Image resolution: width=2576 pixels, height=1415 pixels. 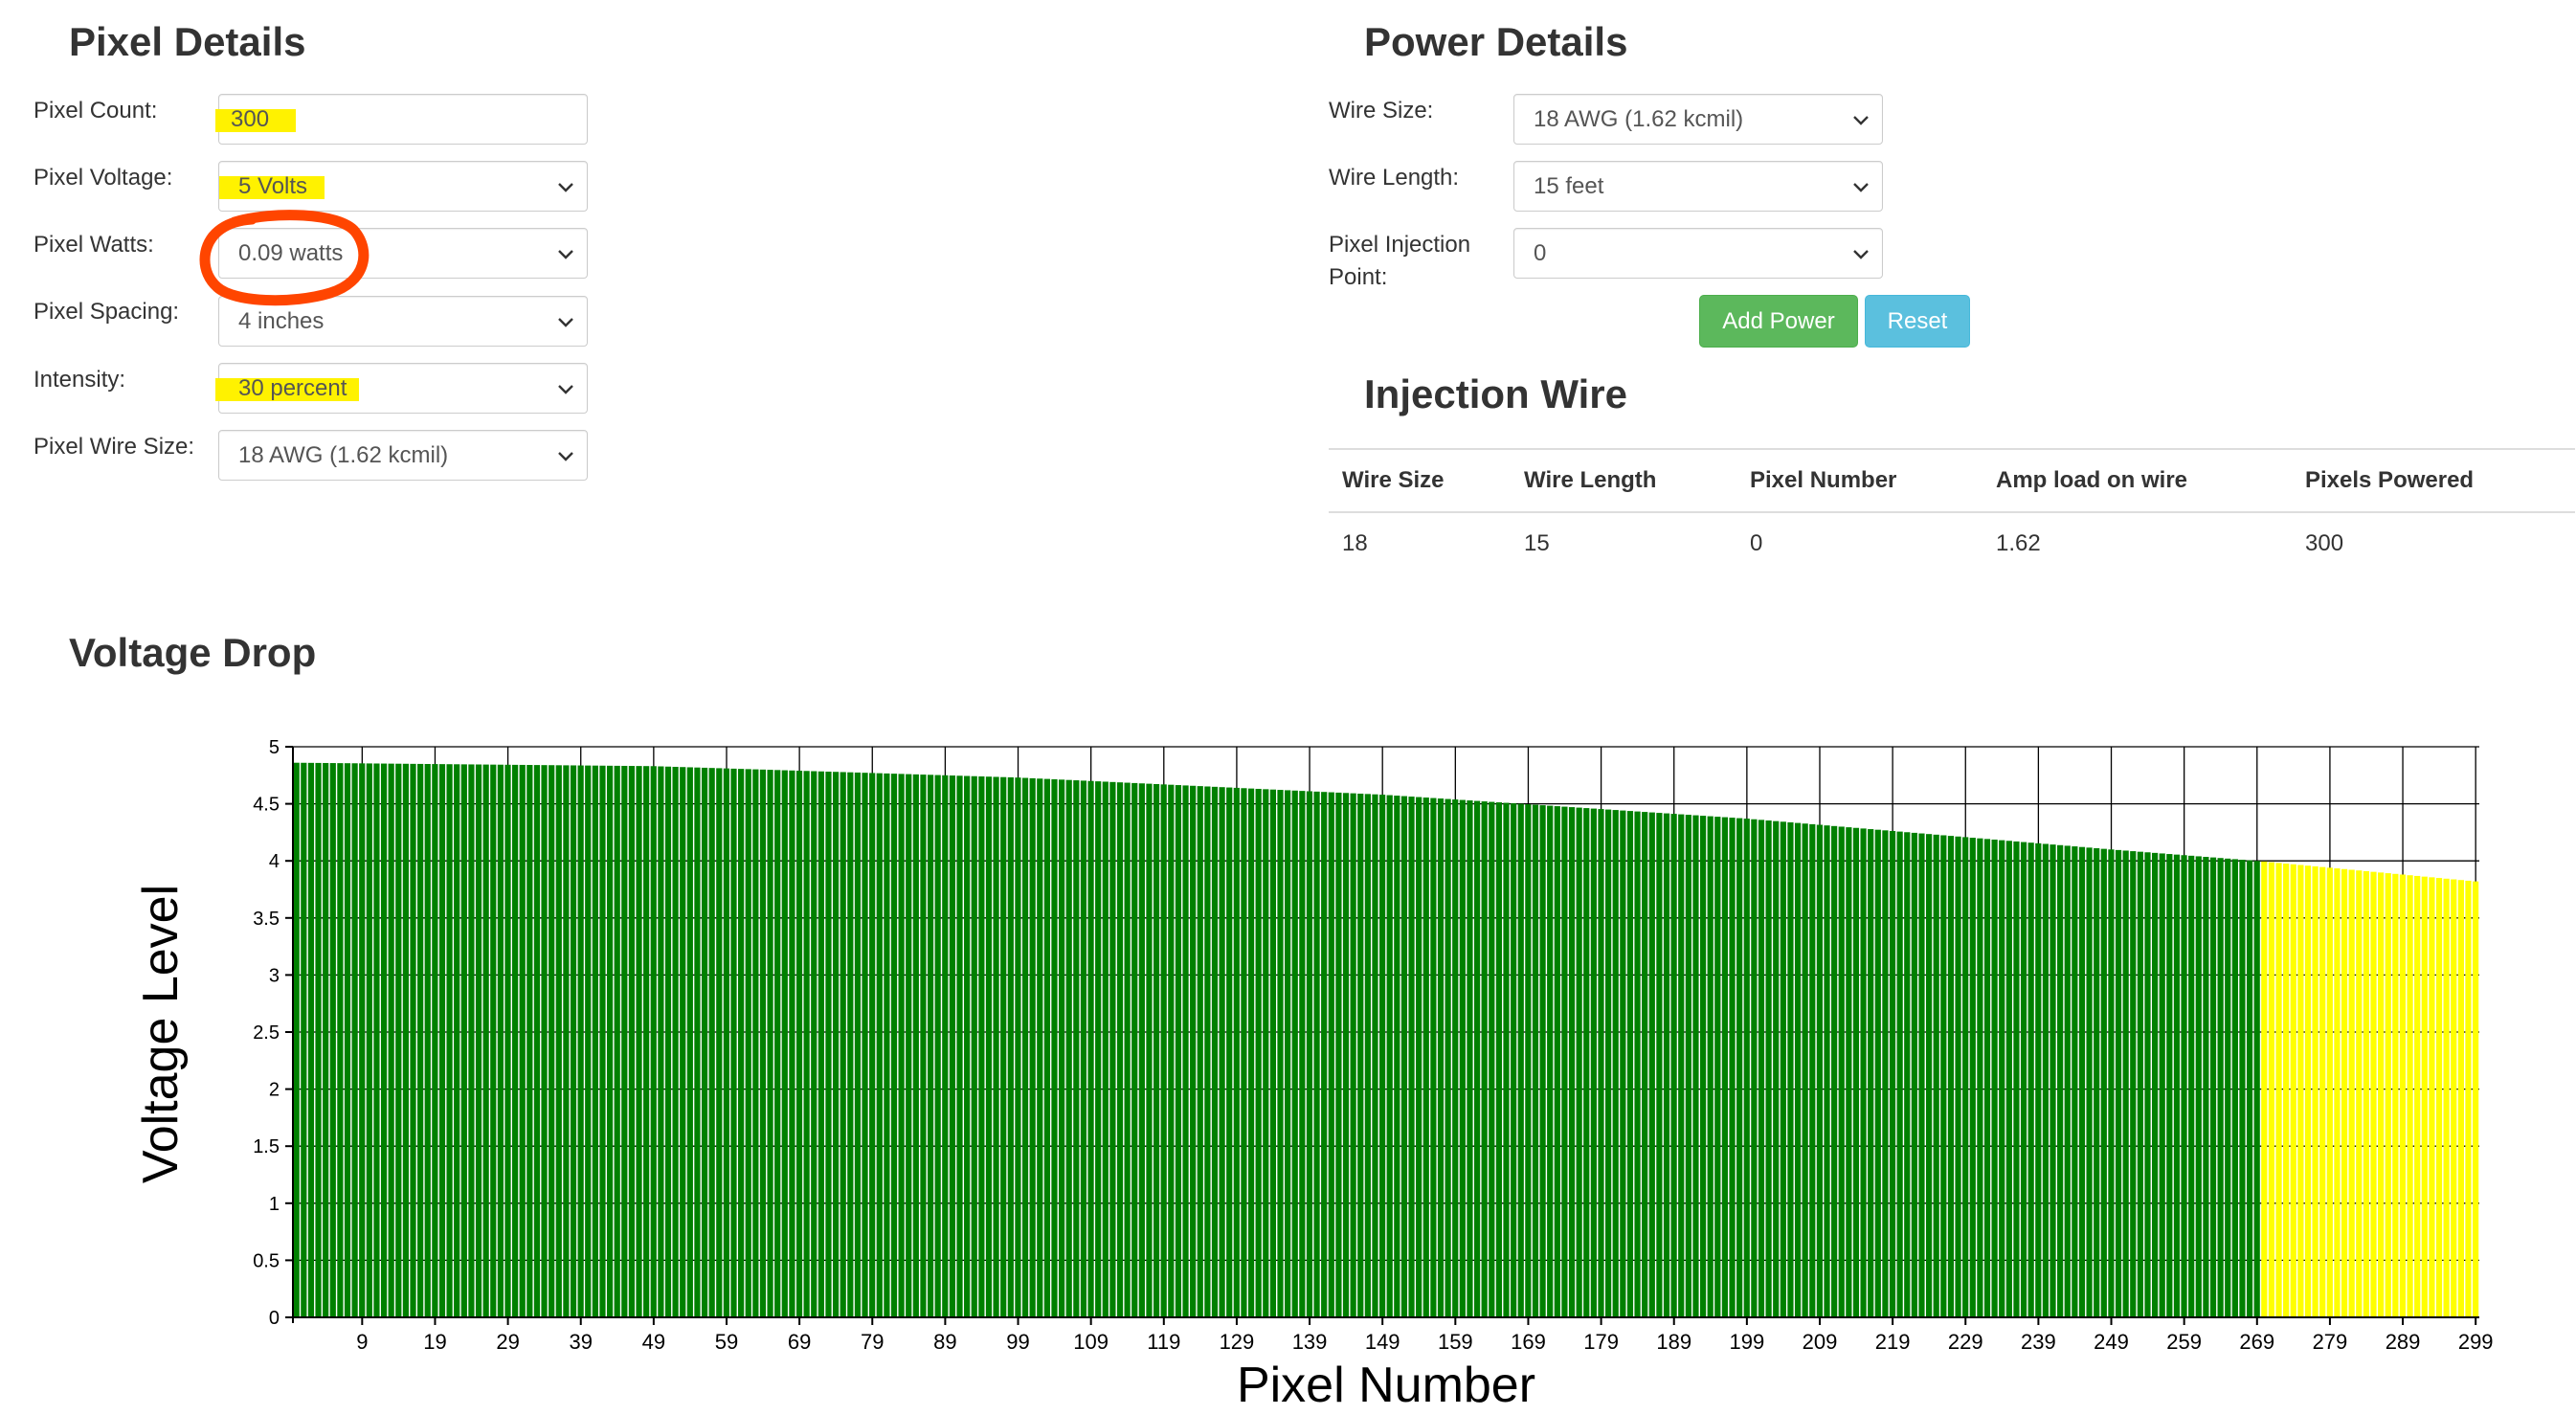 What do you see at coordinates (1601, 1342) in the screenshot?
I see `x-tick-label: 179` at bounding box center [1601, 1342].